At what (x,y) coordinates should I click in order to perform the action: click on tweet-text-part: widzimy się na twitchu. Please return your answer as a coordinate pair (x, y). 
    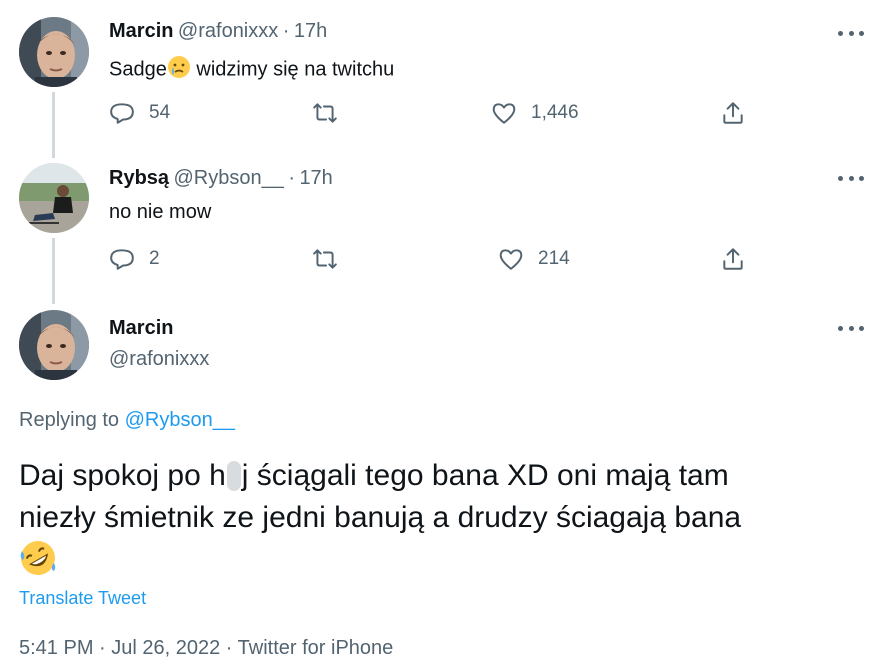
    Looking at the image, I should click on (292, 69).